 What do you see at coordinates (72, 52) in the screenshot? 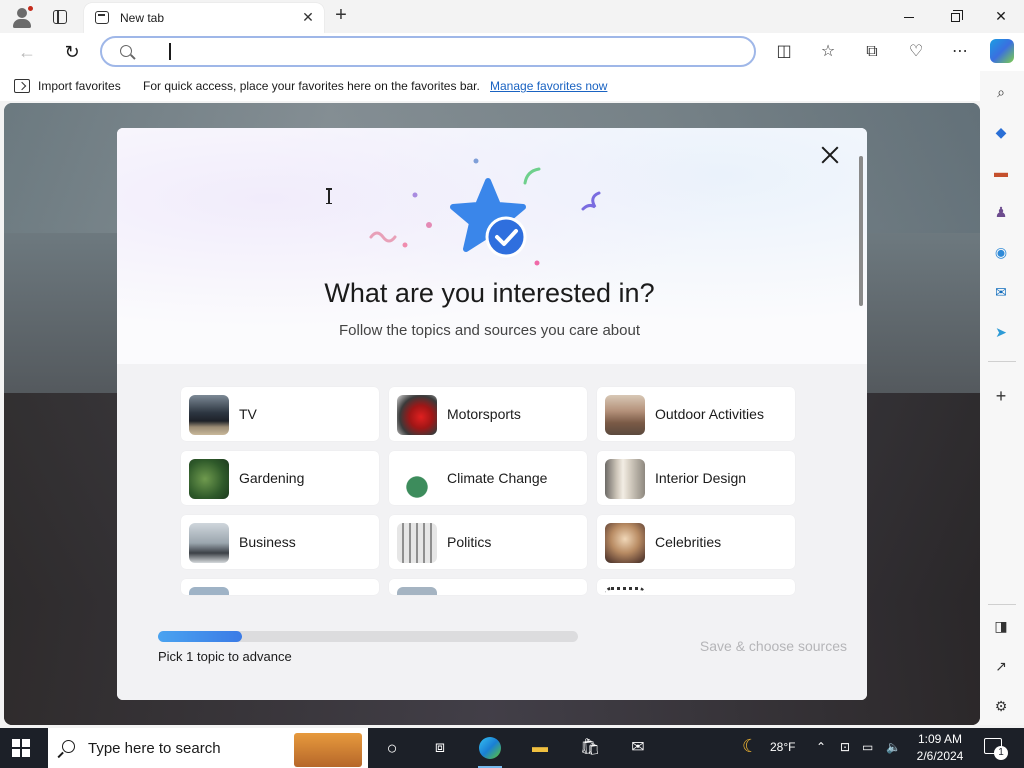
I see `refresh-button: ↻` at bounding box center [72, 52].